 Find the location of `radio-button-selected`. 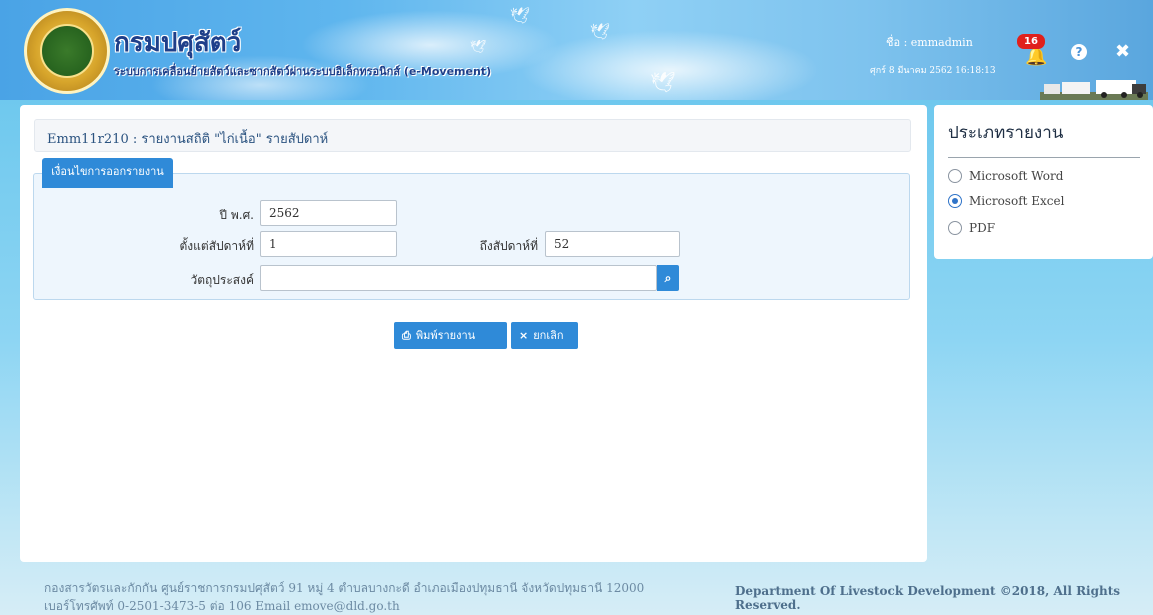

radio-button-selected is located at coordinates (955, 201).